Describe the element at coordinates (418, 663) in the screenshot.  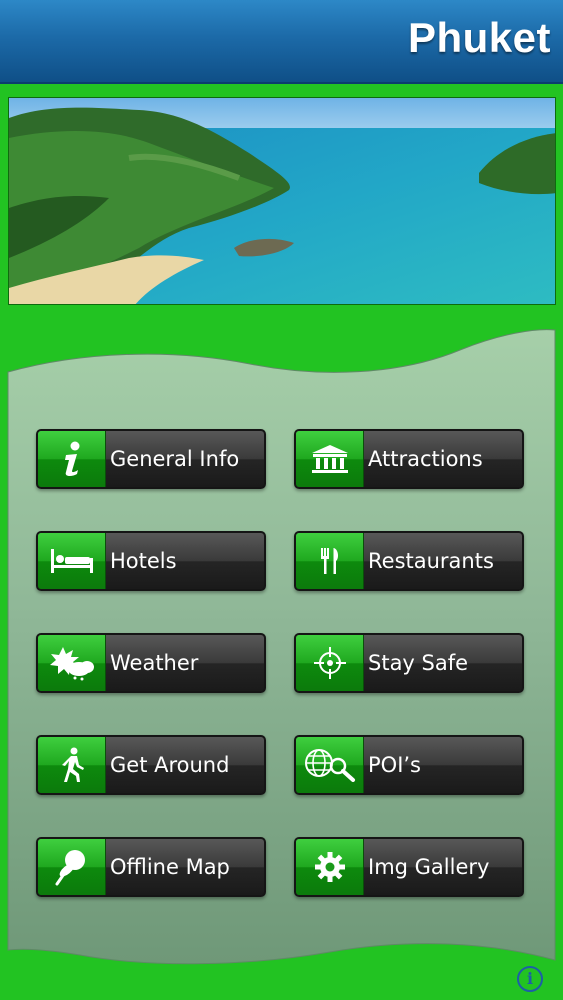
I see `stay-safe-label: Stay Safe` at that location.